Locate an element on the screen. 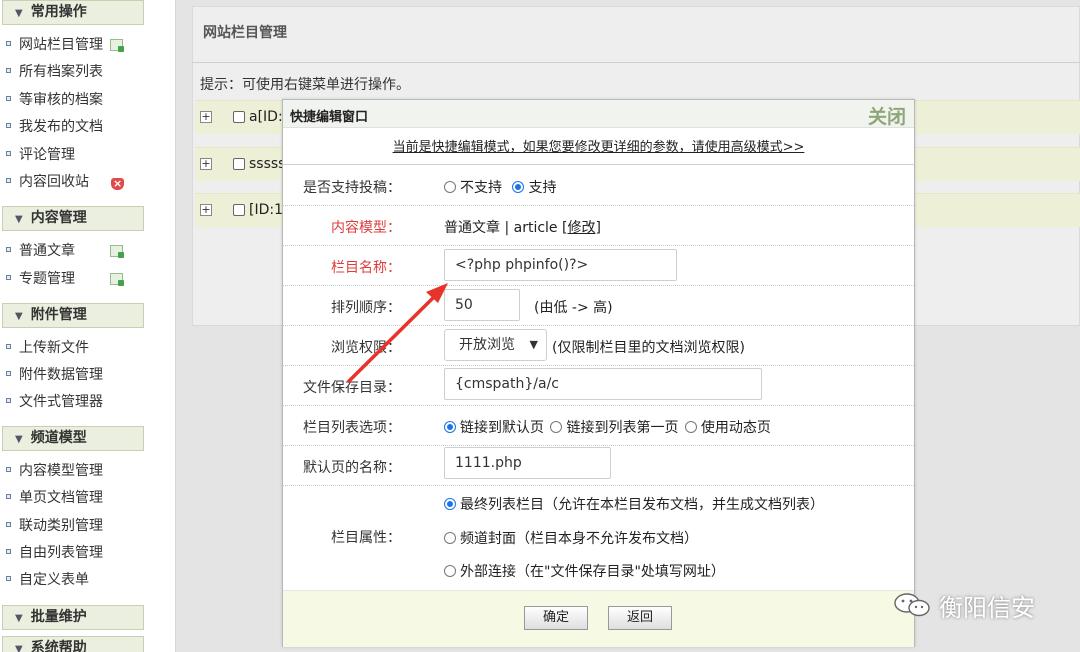  radio-channel-cover is located at coordinates (450, 538).